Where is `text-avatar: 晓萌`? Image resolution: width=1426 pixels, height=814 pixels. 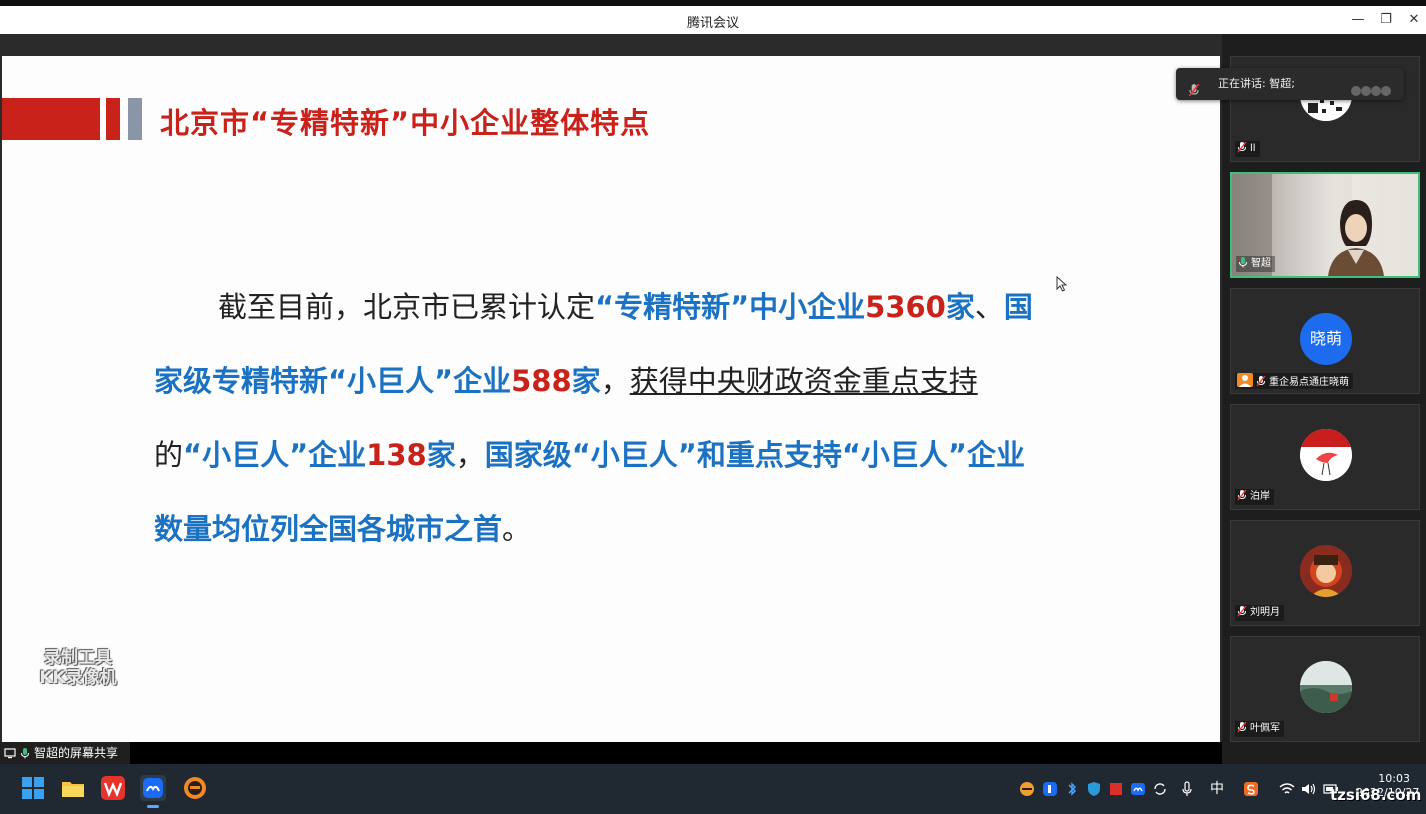
text-avatar: 晓萌 is located at coordinates (1326, 339).